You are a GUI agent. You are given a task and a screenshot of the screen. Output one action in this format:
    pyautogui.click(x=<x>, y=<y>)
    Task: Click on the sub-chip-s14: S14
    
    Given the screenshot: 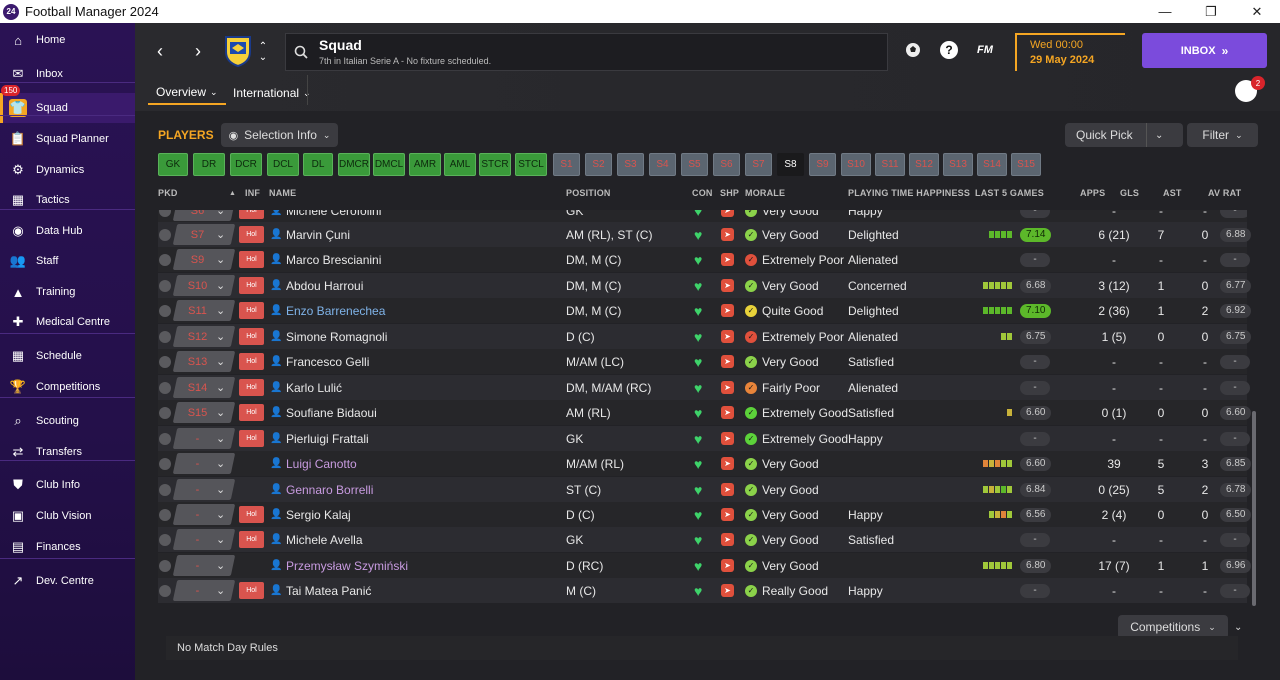 What is the action you would take?
    pyautogui.click(x=992, y=164)
    